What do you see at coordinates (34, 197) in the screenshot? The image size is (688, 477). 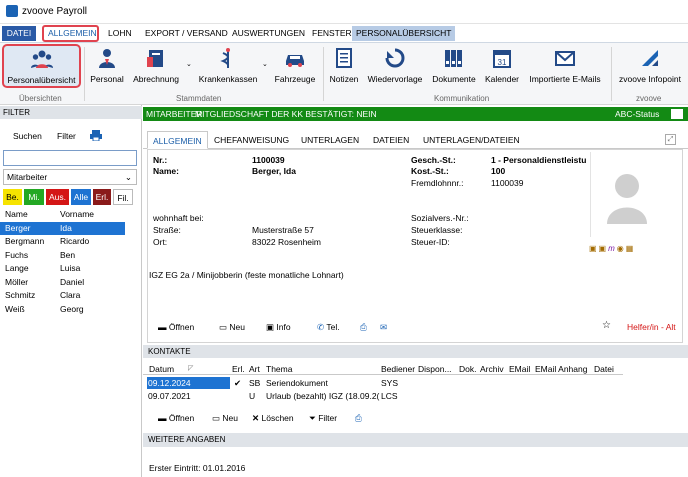 I see `chip-mi: Mi.` at bounding box center [34, 197].